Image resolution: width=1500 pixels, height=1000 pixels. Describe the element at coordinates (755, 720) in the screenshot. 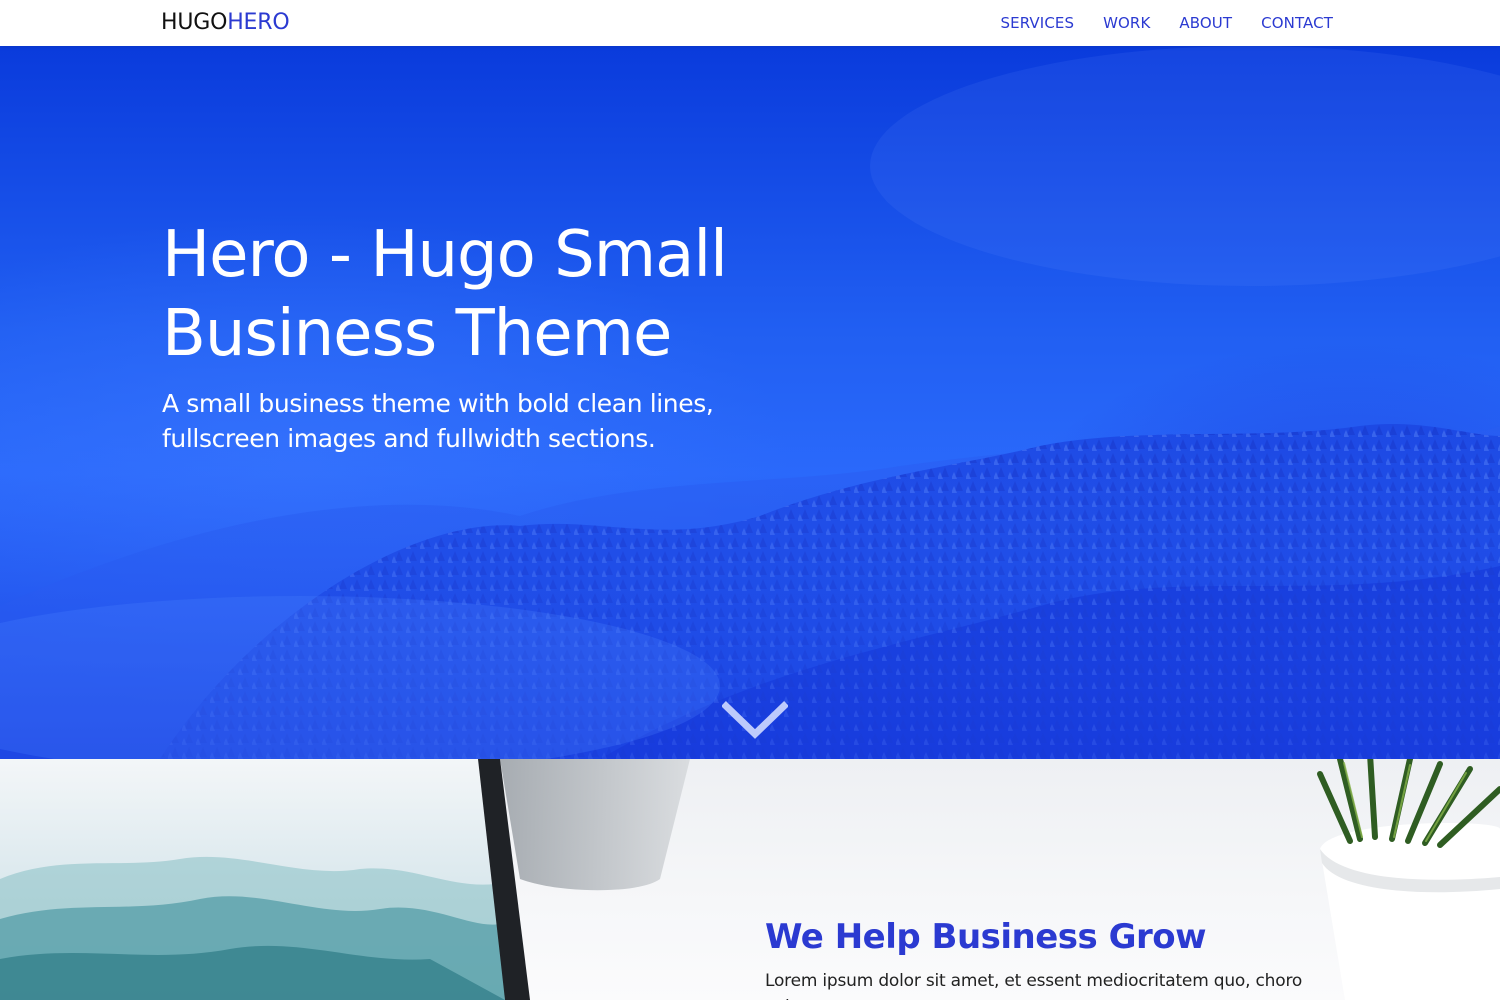

I see `chevron-down-icon` at that location.